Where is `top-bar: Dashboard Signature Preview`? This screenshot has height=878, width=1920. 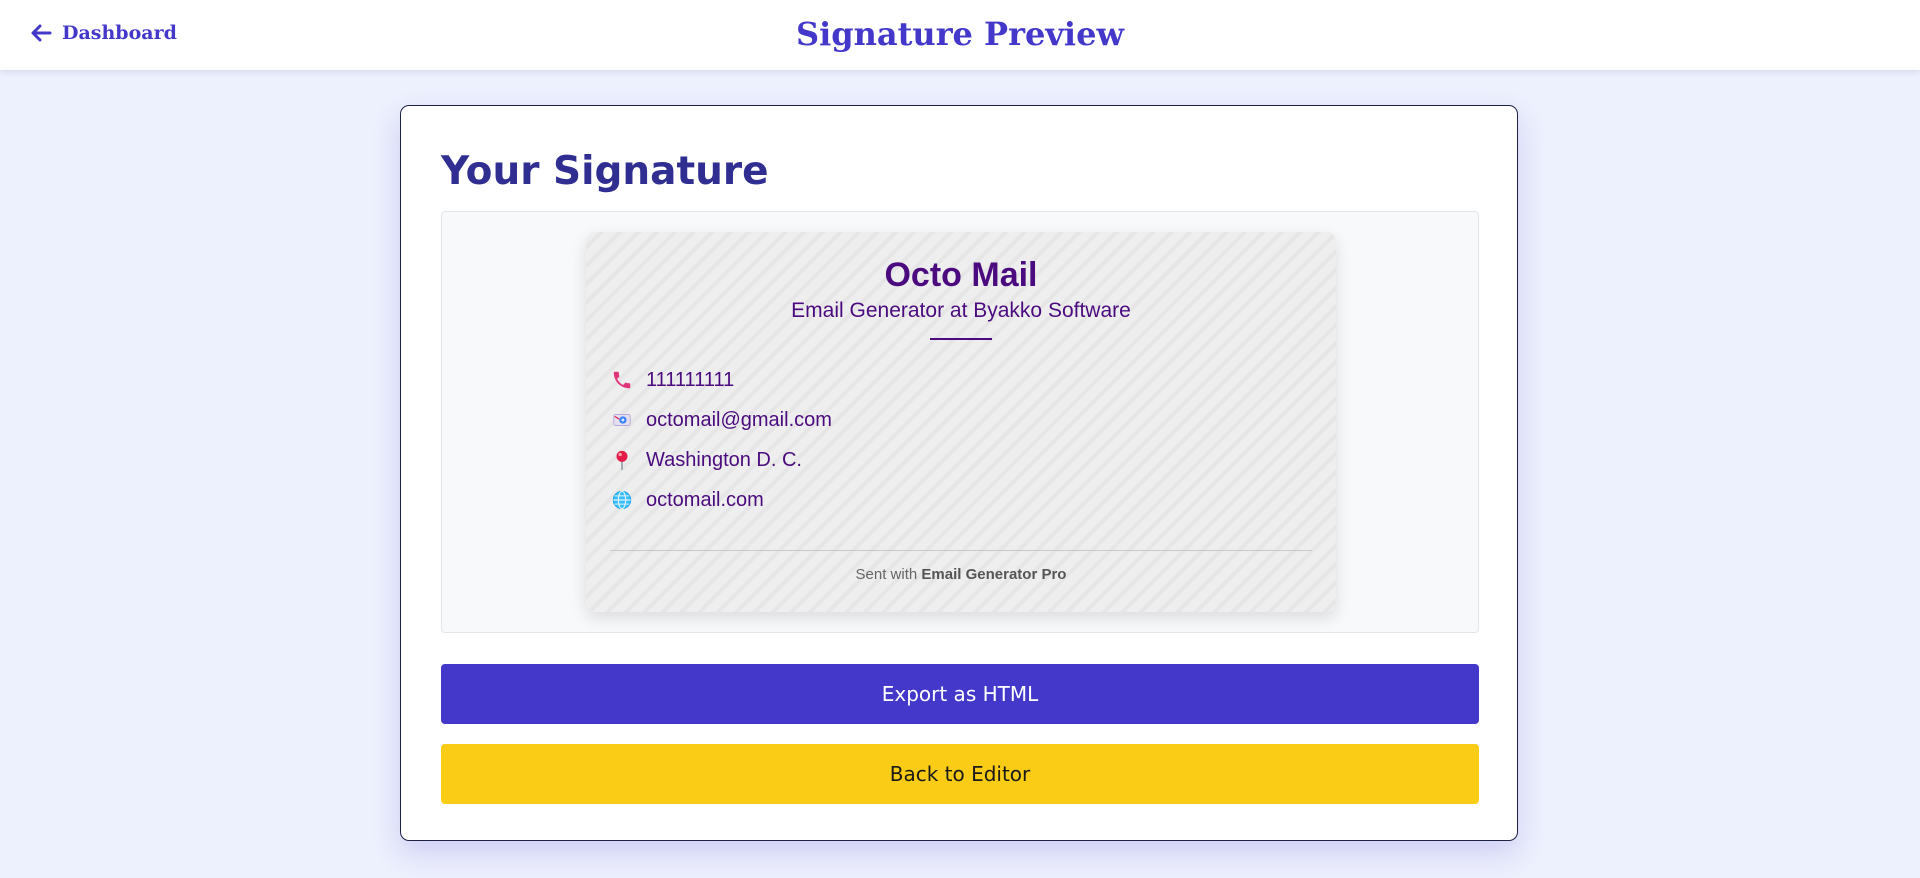
top-bar: Dashboard Signature Preview is located at coordinates (960, 35).